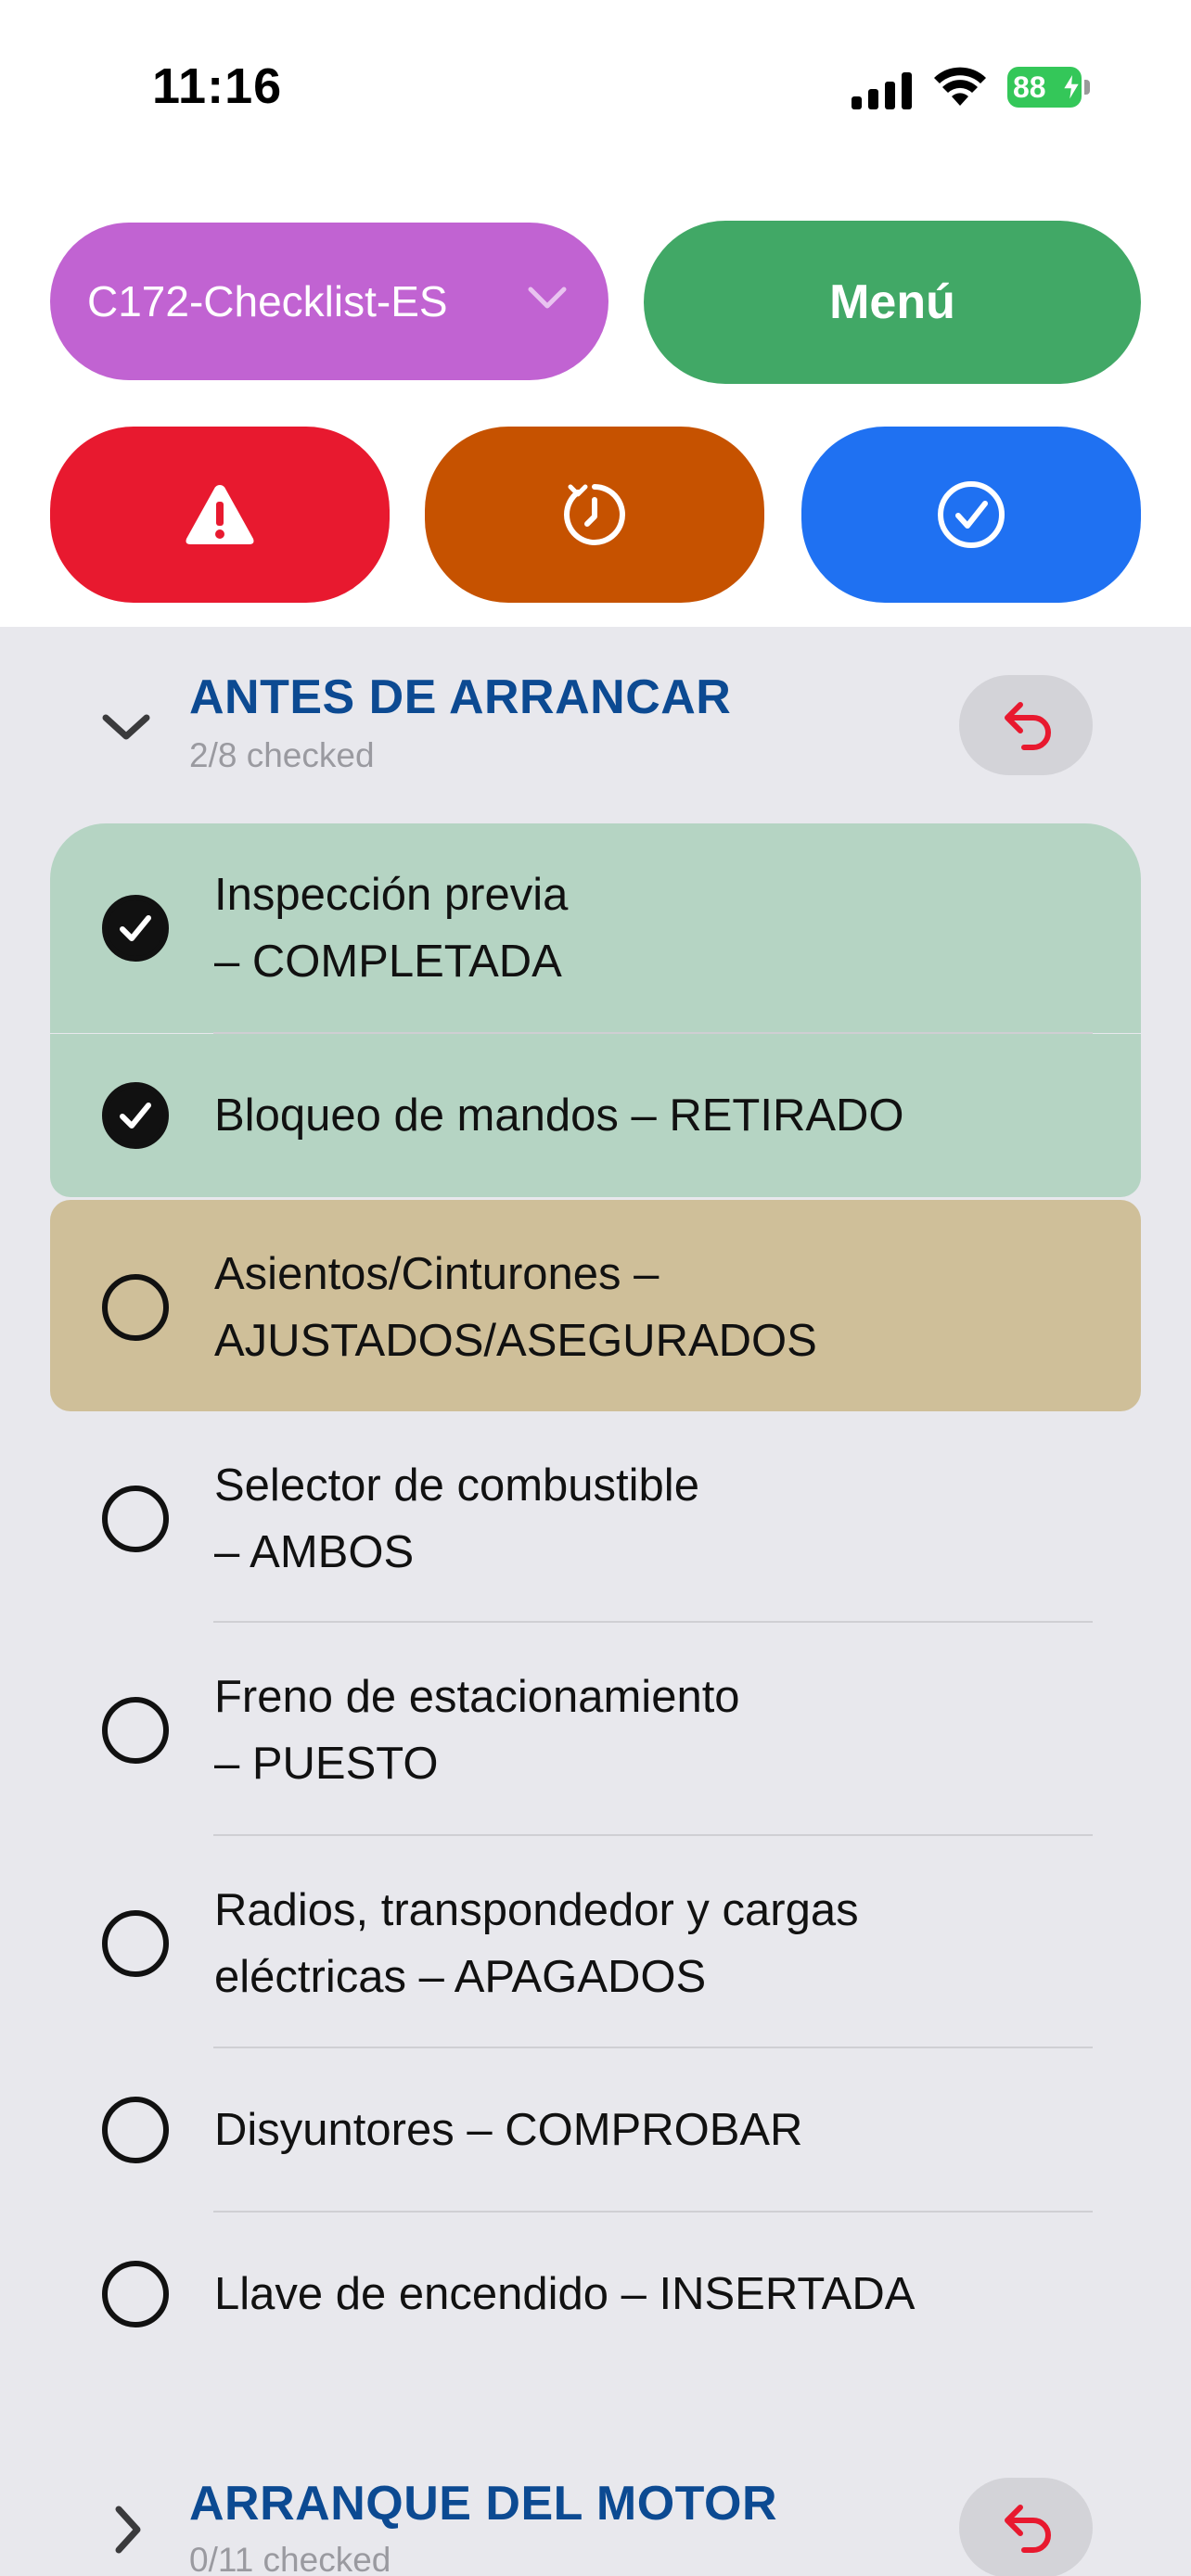 This screenshot has height=2576, width=1191. What do you see at coordinates (960, 87) in the screenshot?
I see `wifi-icon` at bounding box center [960, 87].